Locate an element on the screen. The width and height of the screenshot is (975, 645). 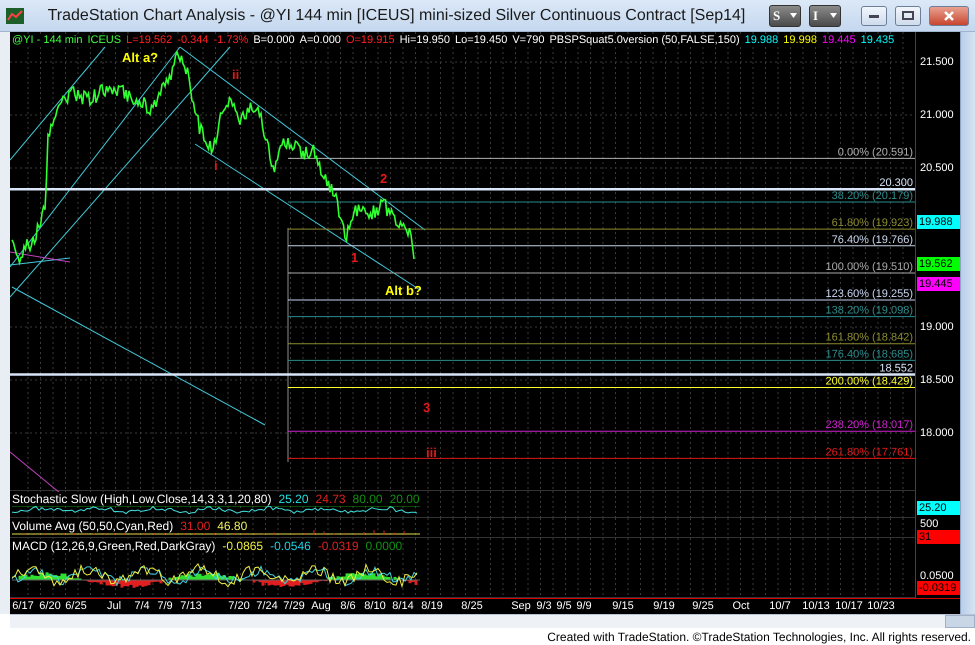
date-axis-label: 10/13 is located at coordinates (816, 606).